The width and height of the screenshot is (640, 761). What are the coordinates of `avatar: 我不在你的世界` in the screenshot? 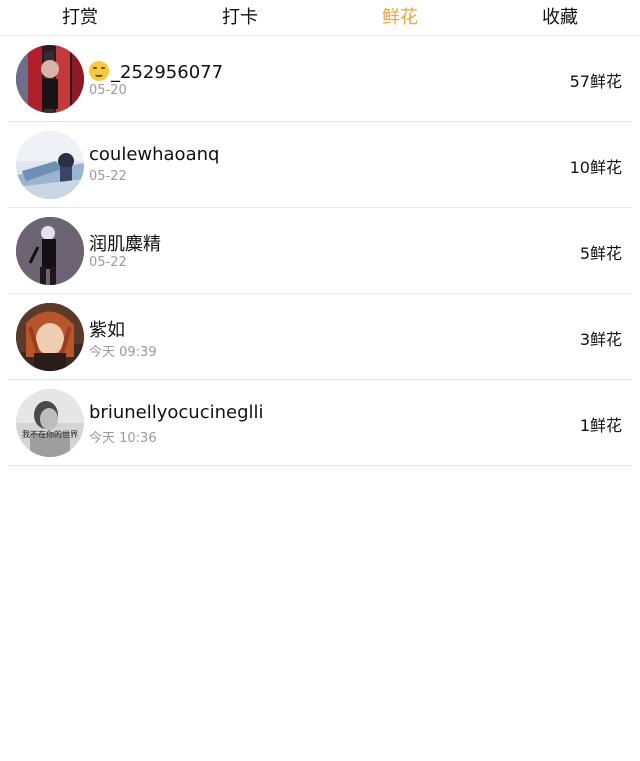 It's located at (50, 423).